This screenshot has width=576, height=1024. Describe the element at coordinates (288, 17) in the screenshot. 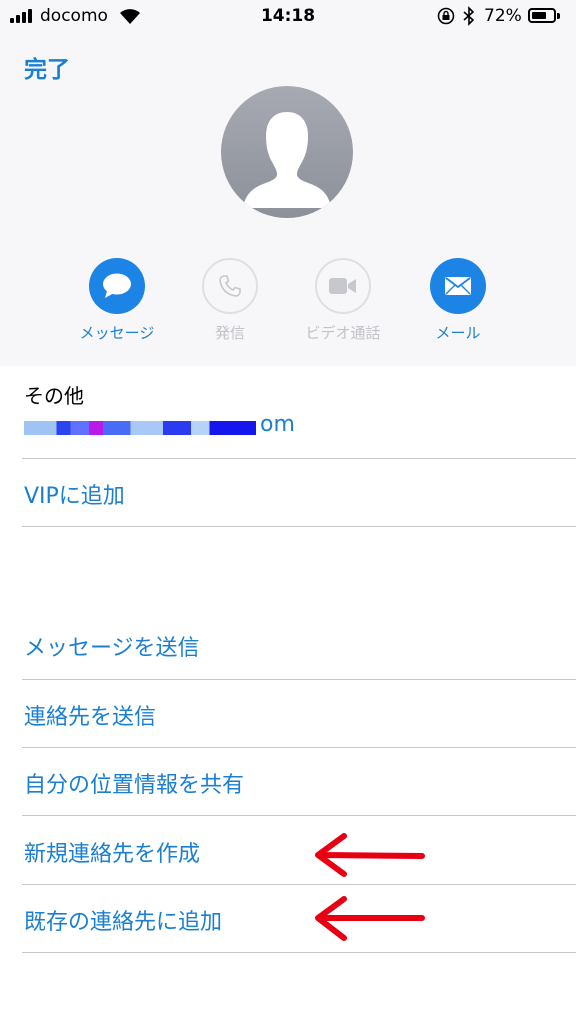

I see `status-bar: docomo 14:18 72%` at that location.